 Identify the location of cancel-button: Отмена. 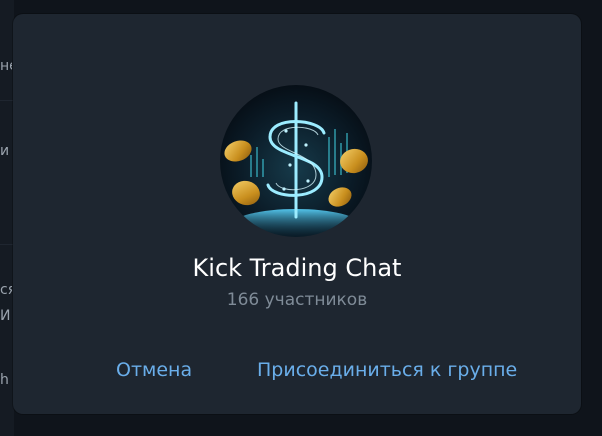
(154, 370).